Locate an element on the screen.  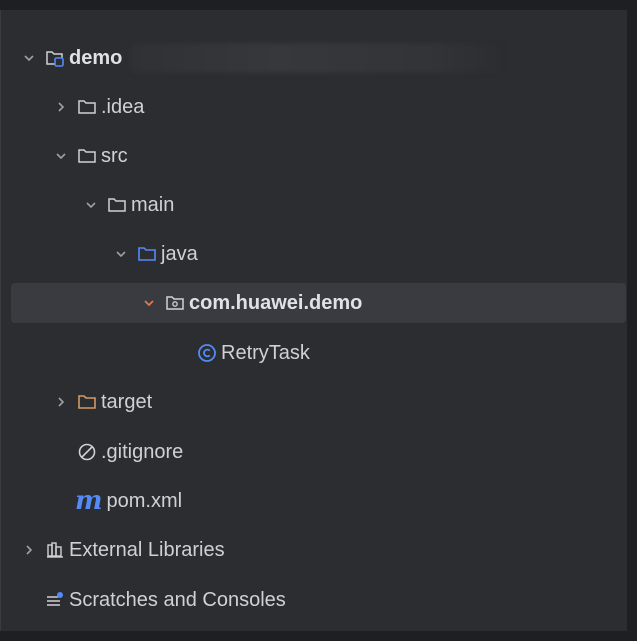
window-frame-top is located at coordinates (318, 5).